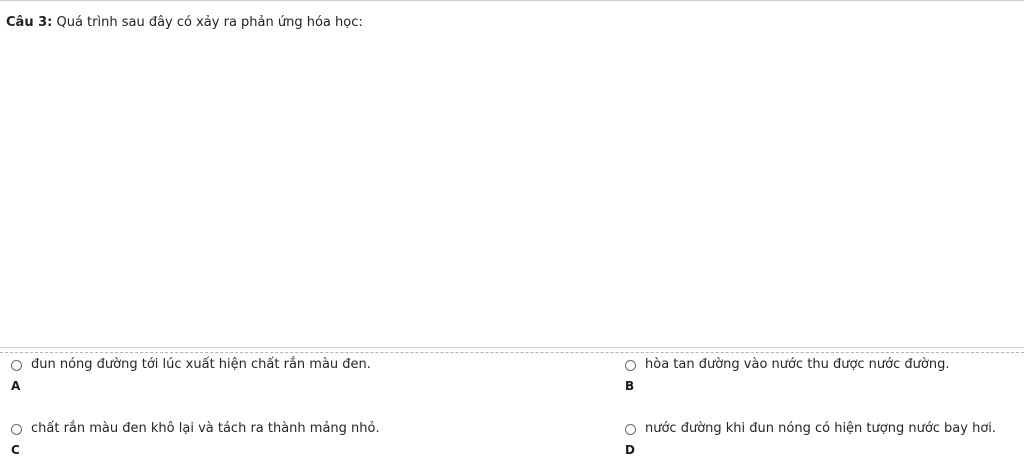  I want to click on dotted-divider, so click(512, 352).